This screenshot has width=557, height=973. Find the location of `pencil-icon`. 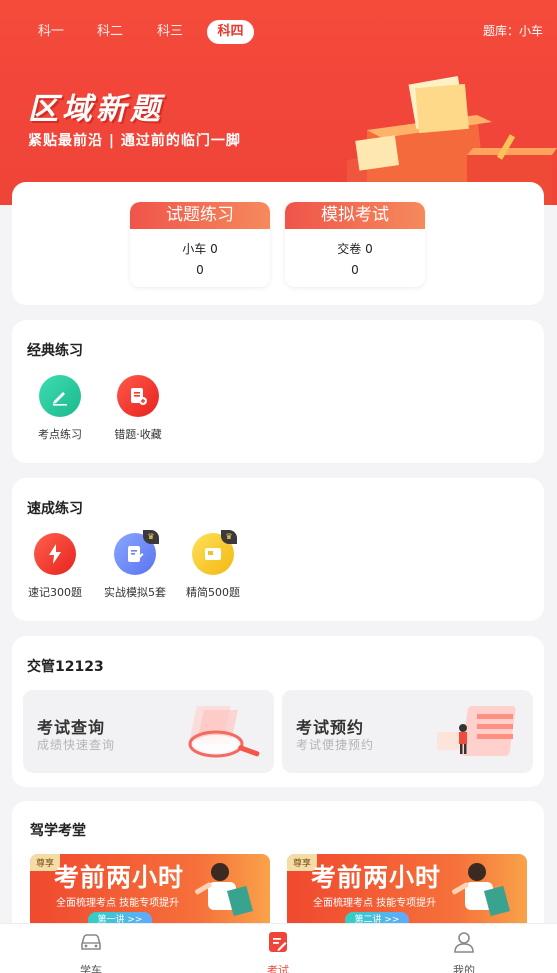

pencil-icon is located at coordinates (60, 396).